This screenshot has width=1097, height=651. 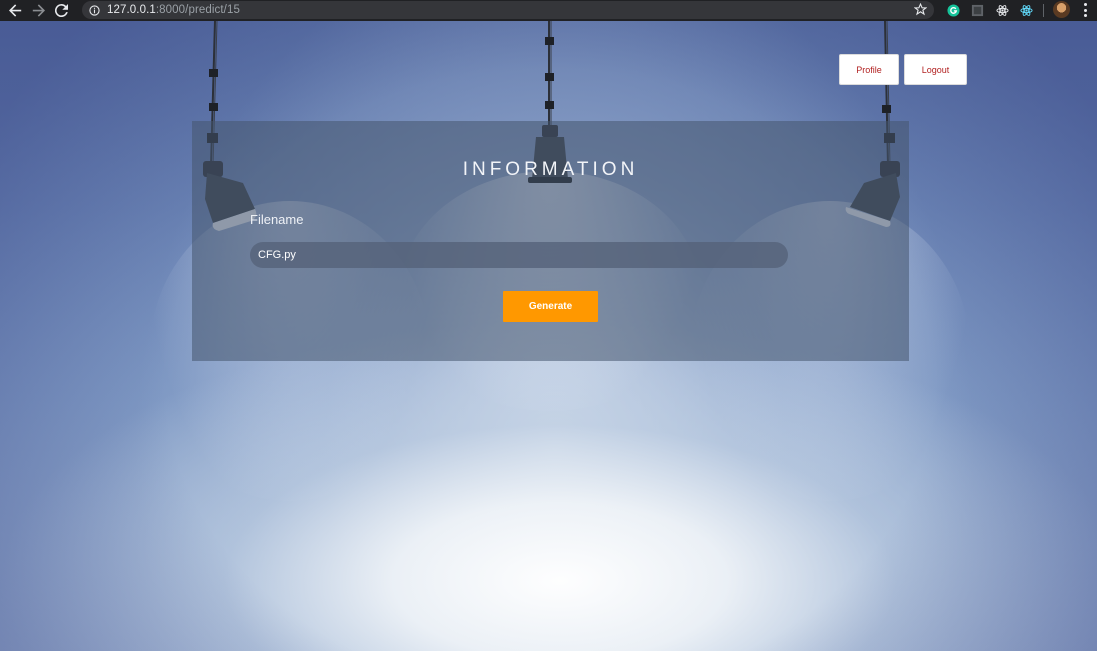 I want to click on react-extension-icon, so click(x=1026, y=10).